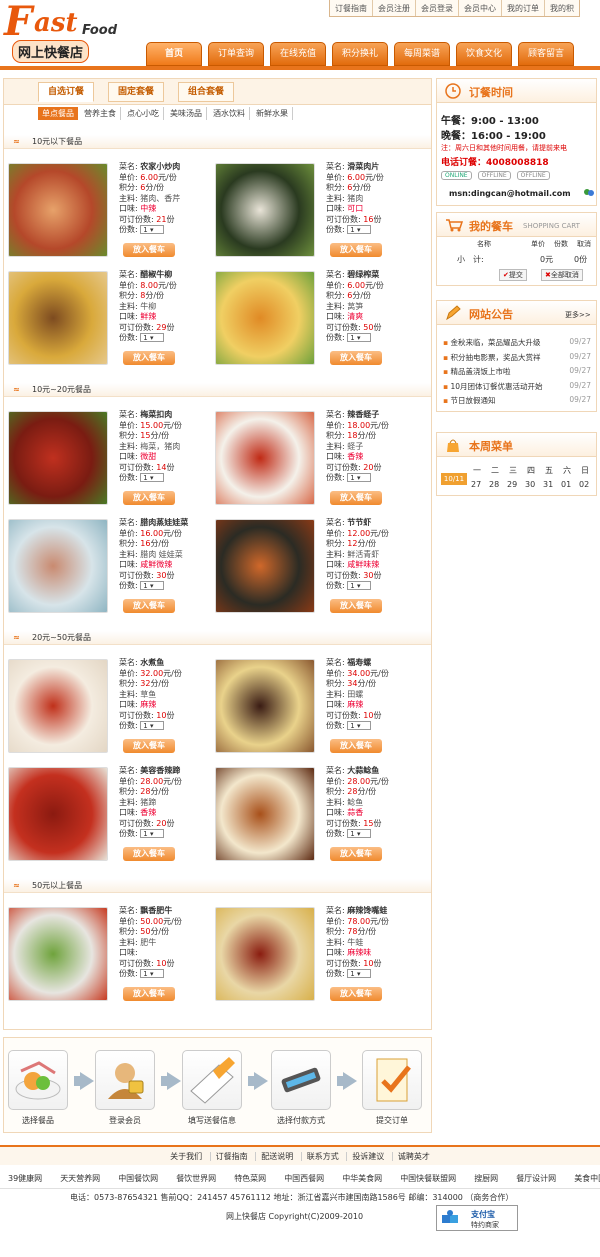 The width and height of the screenshot is (600, 1257). I want to click on footer-link-about: 关于我们, so click(186, 1156).